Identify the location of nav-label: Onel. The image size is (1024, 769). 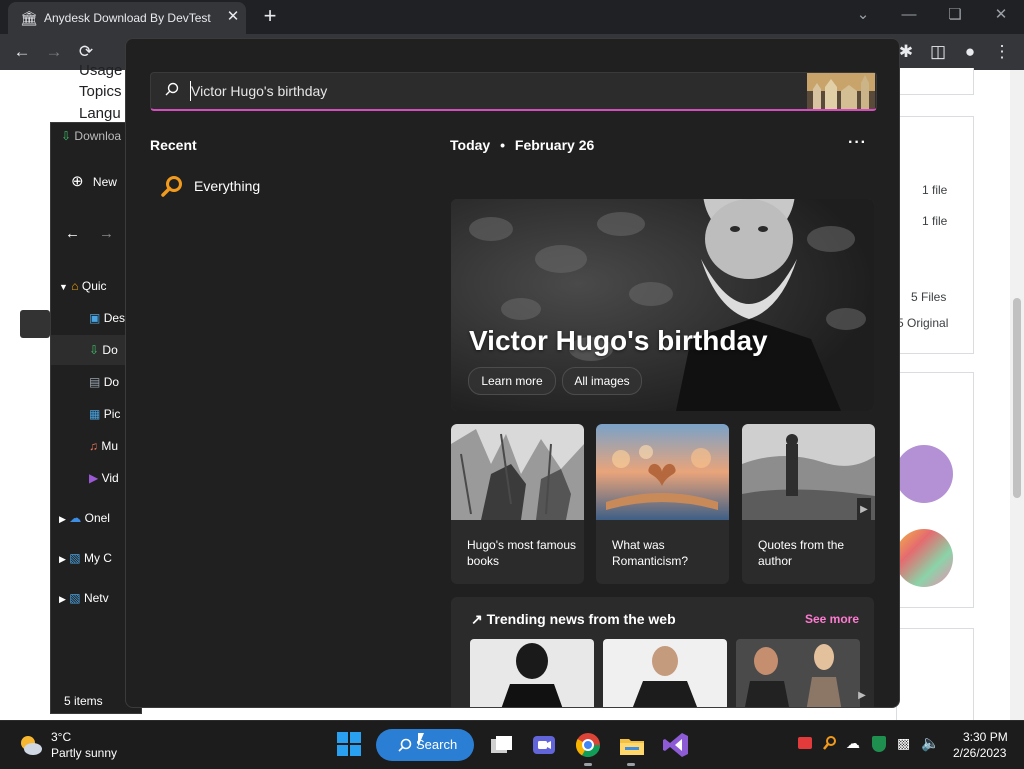
(97, 518).